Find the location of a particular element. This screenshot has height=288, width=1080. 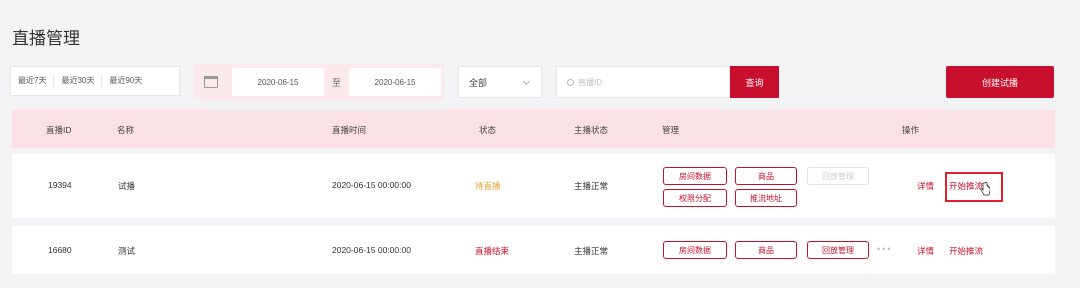

hand-cursor-icon is located at coordinates (985, 189).